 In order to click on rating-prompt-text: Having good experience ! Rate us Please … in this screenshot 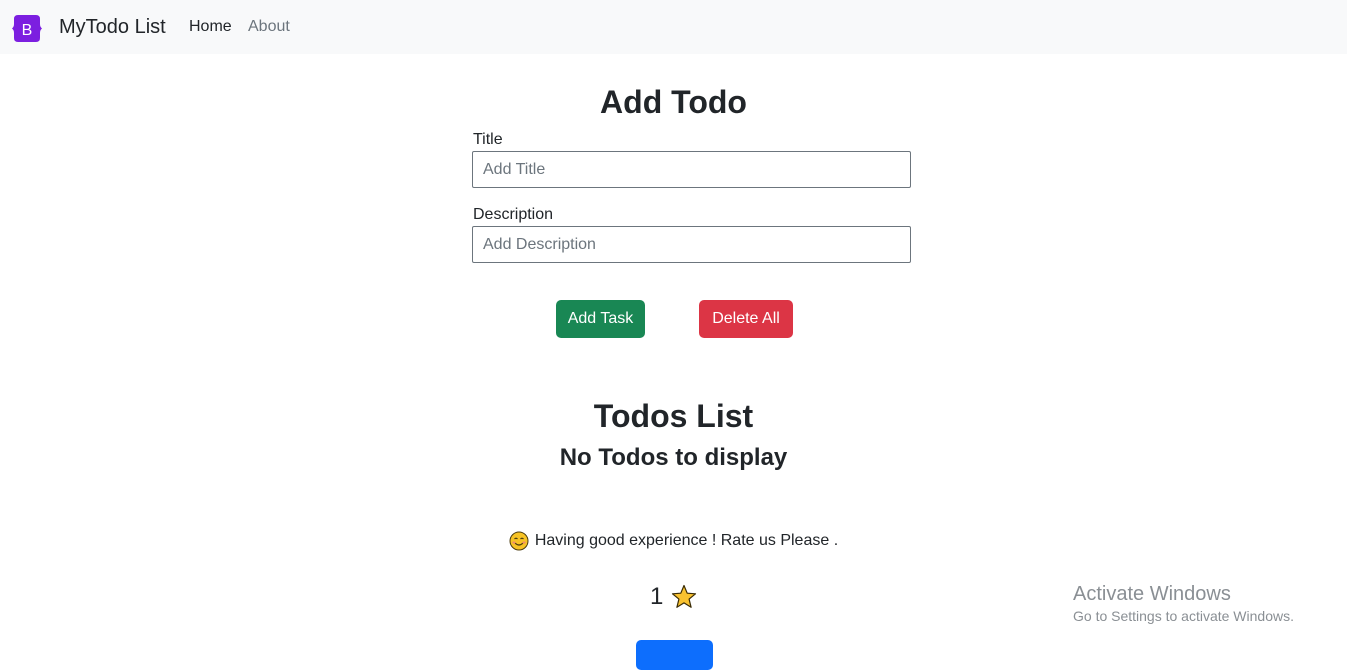, I will do `click(686, 540)`.